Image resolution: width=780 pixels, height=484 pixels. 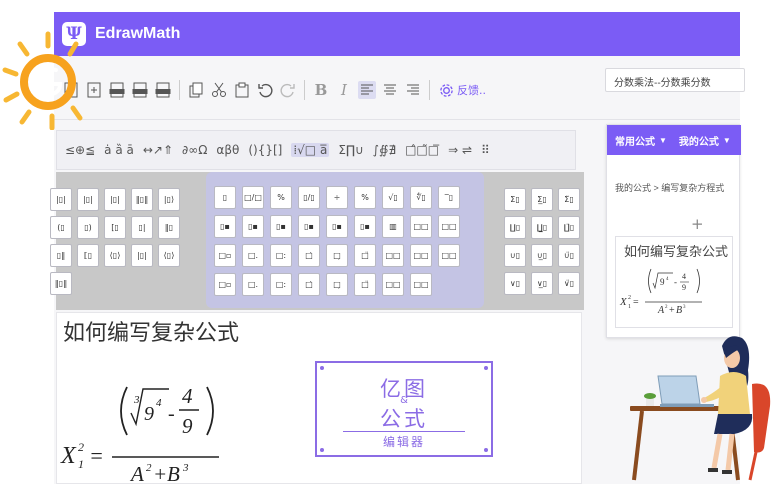 I want to click on template-cell-right-1: Σ̲▯, so click(x=542, y=199).